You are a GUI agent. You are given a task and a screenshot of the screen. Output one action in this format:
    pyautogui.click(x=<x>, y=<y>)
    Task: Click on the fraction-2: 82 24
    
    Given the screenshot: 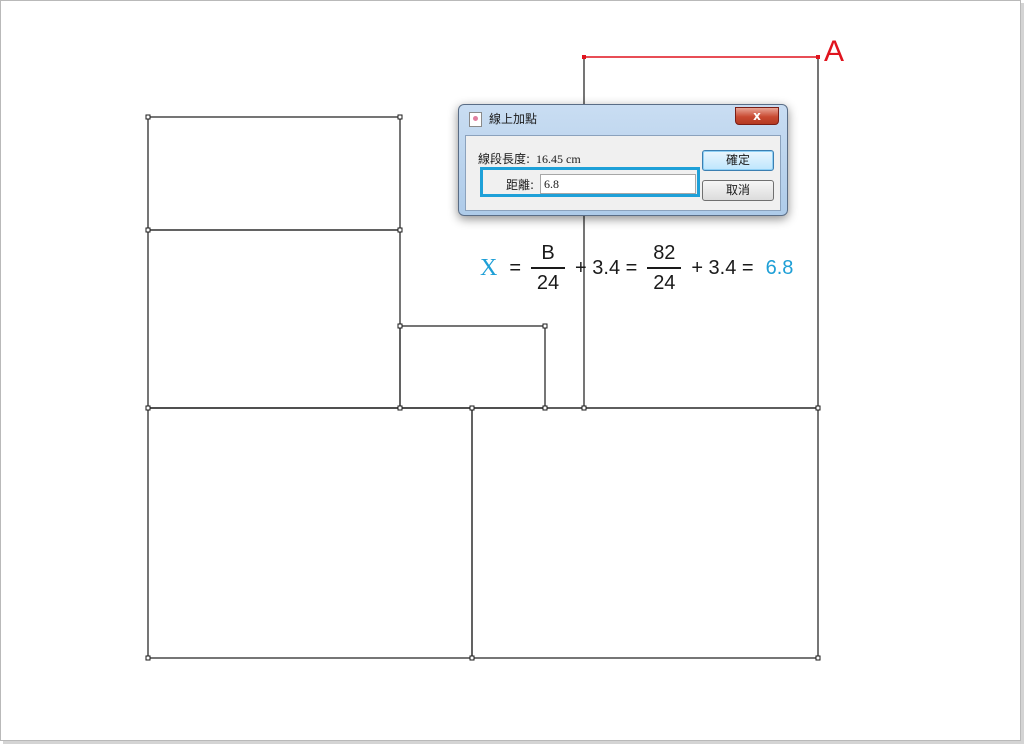 What is the action you would take?
    pyautogui.click(x=664, y=268)
    